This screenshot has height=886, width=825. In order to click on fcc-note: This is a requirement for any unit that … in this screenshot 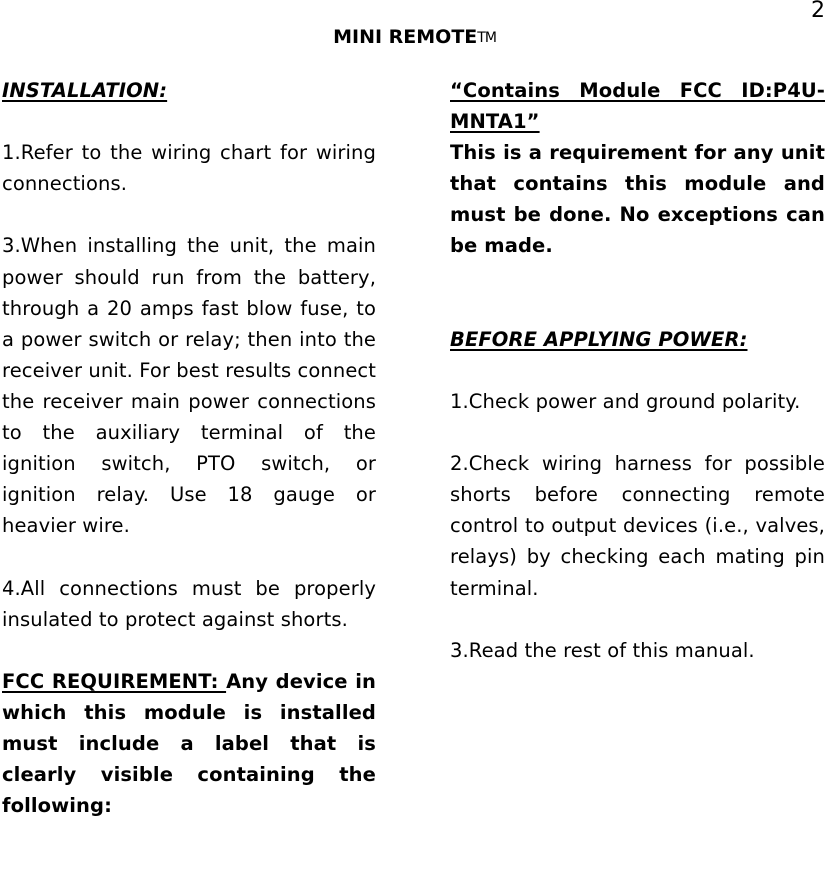, I will do `click(637, 199)`.